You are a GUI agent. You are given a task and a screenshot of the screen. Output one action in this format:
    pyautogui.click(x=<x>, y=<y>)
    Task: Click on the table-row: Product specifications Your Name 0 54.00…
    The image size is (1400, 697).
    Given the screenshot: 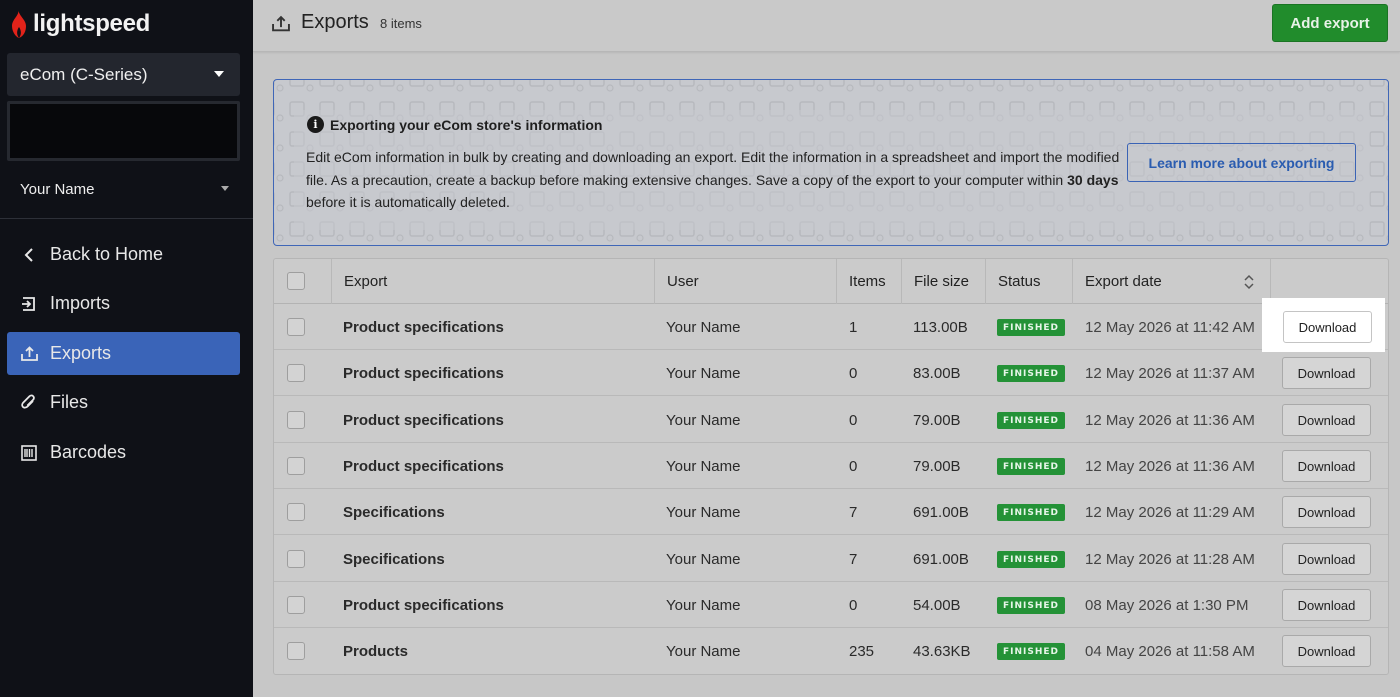 What is the action you would take?
    pyautogui.click(x=831, y=605)
    